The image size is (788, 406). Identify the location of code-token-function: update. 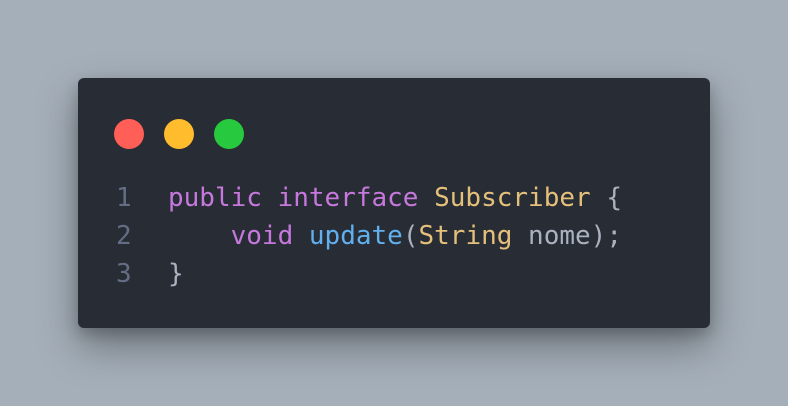
(355, 236).